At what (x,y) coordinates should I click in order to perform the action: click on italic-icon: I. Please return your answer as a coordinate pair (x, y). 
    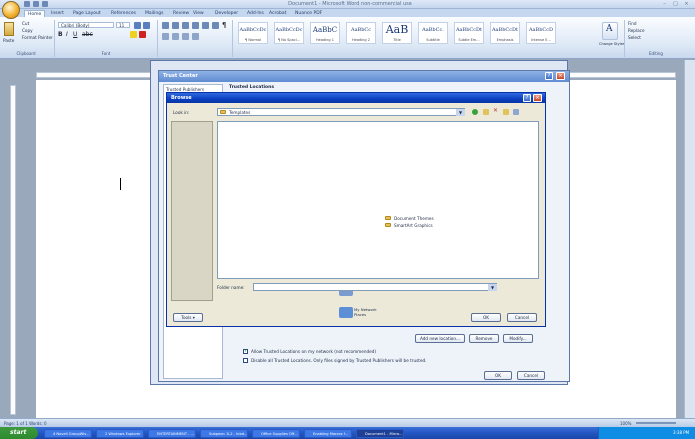
    Looking at the image, I should click on (67, 34).